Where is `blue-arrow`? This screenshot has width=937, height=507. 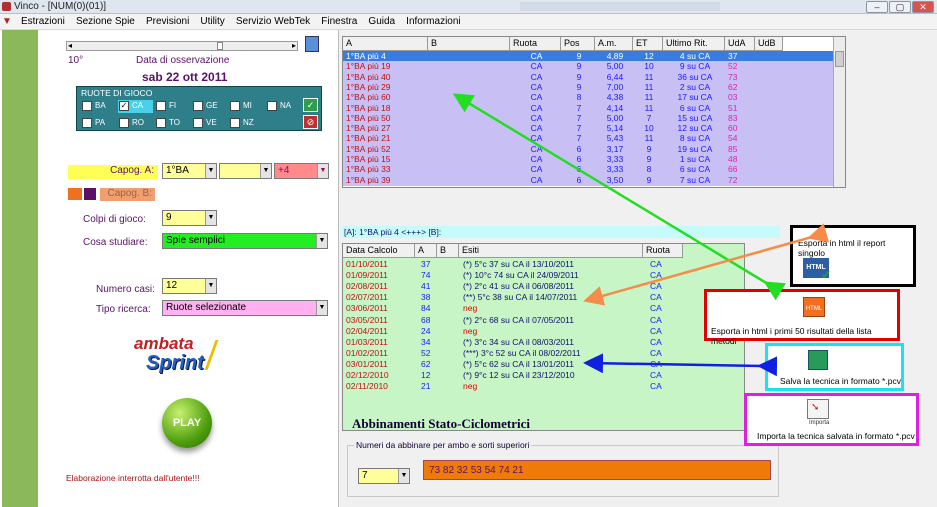
blue-arrow is located at coordinates (680, 365).